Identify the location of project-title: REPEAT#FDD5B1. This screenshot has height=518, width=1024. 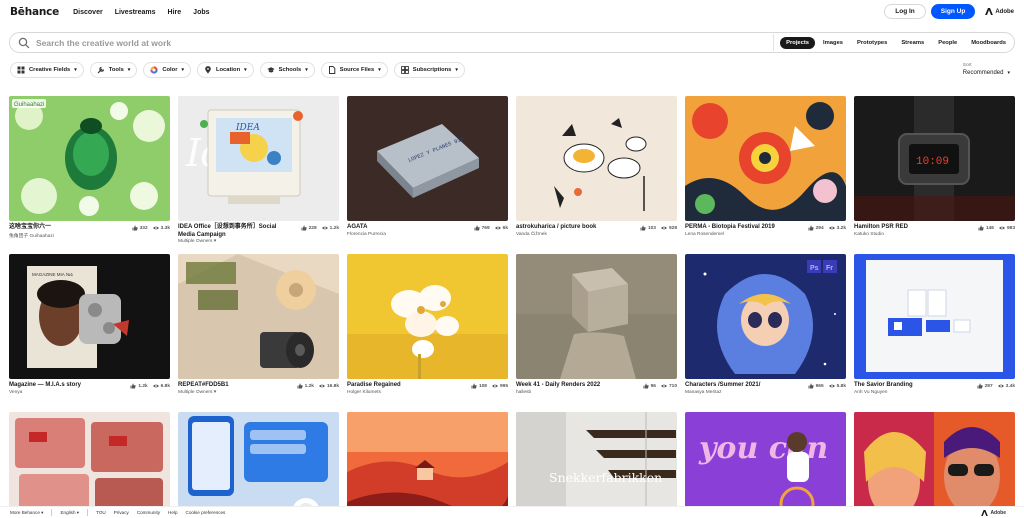
(228, 386).